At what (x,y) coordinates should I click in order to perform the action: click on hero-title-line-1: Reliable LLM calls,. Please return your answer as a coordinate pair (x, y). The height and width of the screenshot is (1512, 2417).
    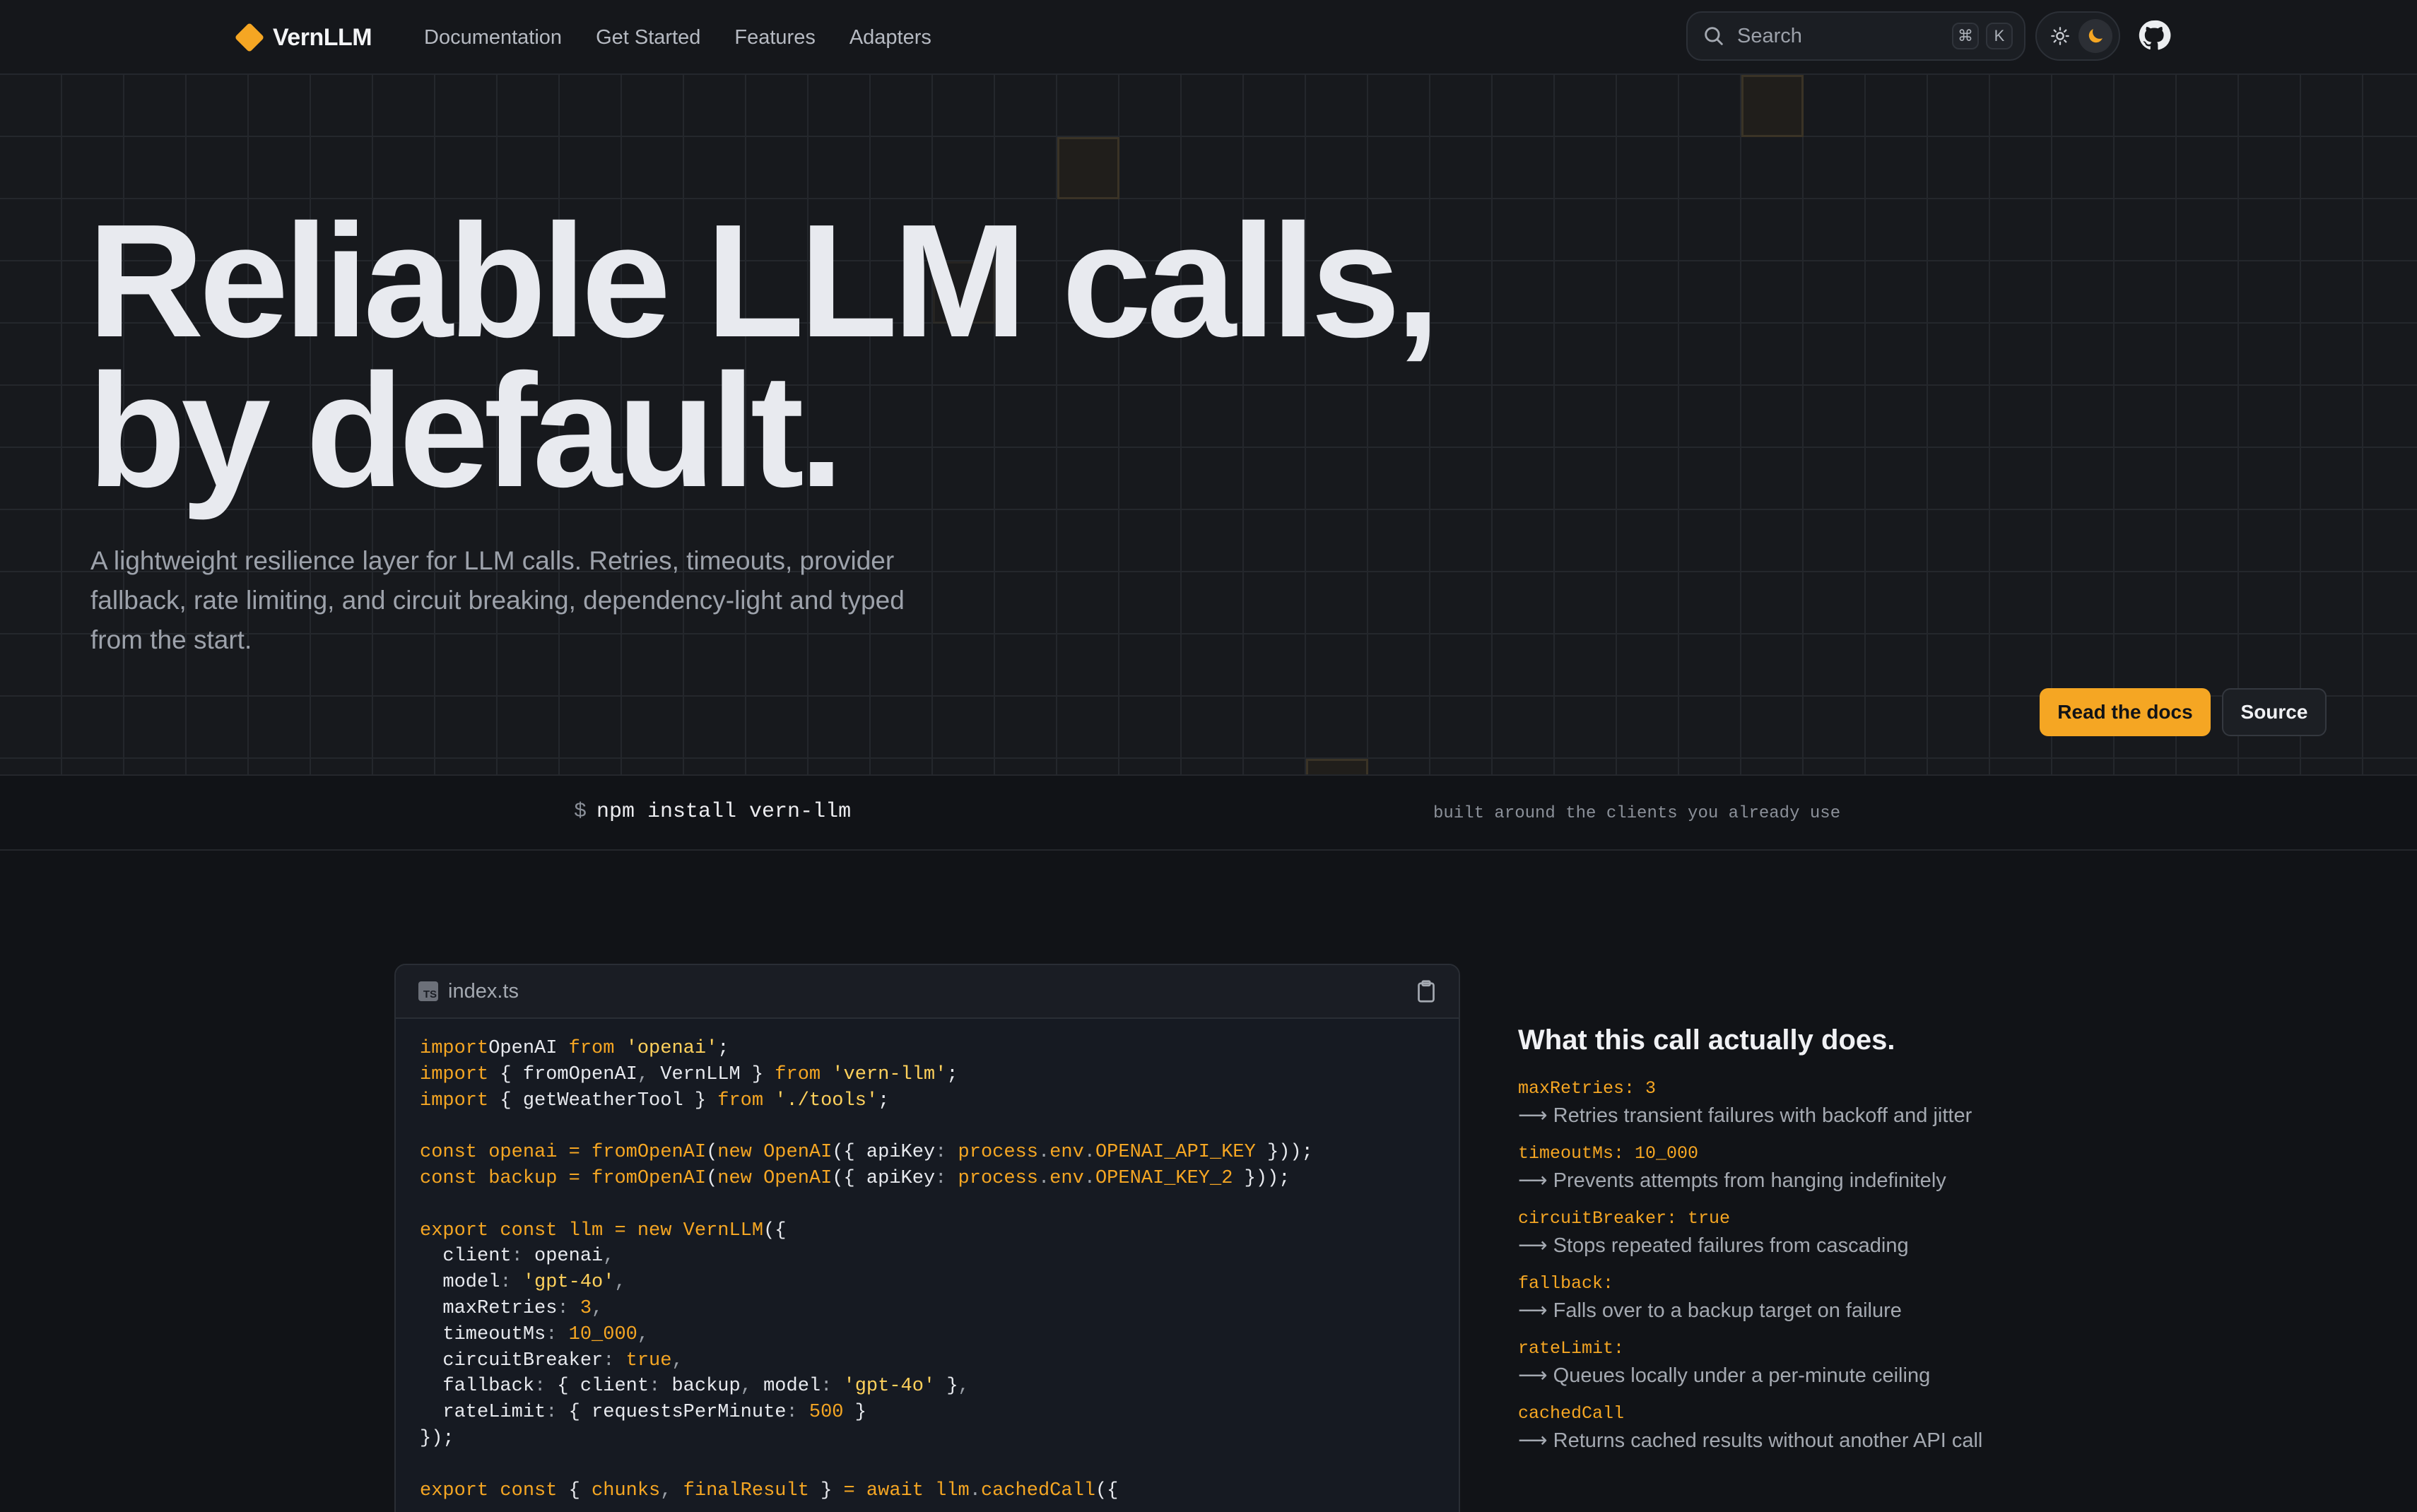
    Looking at the image, I should click on (764, 281).